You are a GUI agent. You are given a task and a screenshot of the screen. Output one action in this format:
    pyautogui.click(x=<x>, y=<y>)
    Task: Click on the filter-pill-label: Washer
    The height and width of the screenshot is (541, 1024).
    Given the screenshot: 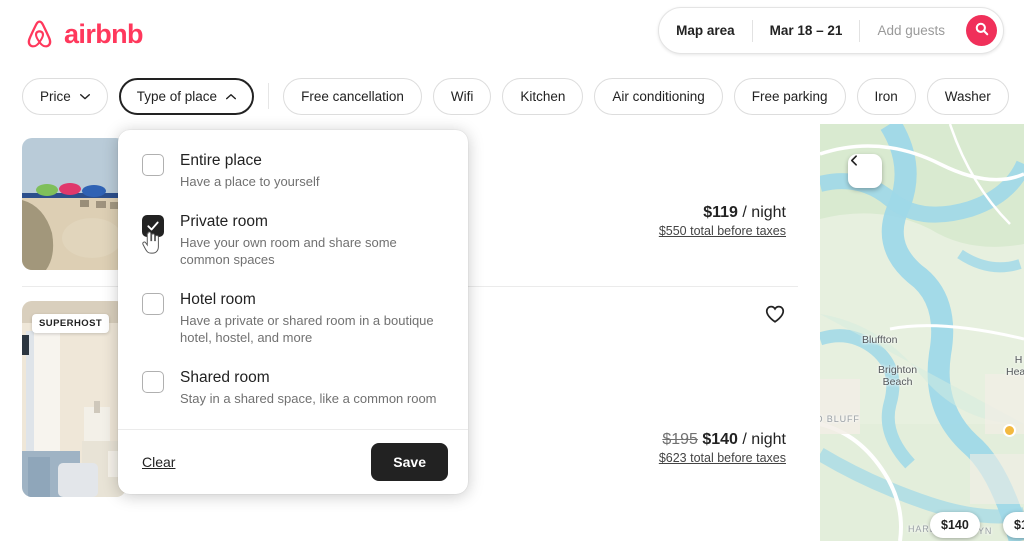 What is the action you would take?
    pyautogui.click(x=967, y=96)
    